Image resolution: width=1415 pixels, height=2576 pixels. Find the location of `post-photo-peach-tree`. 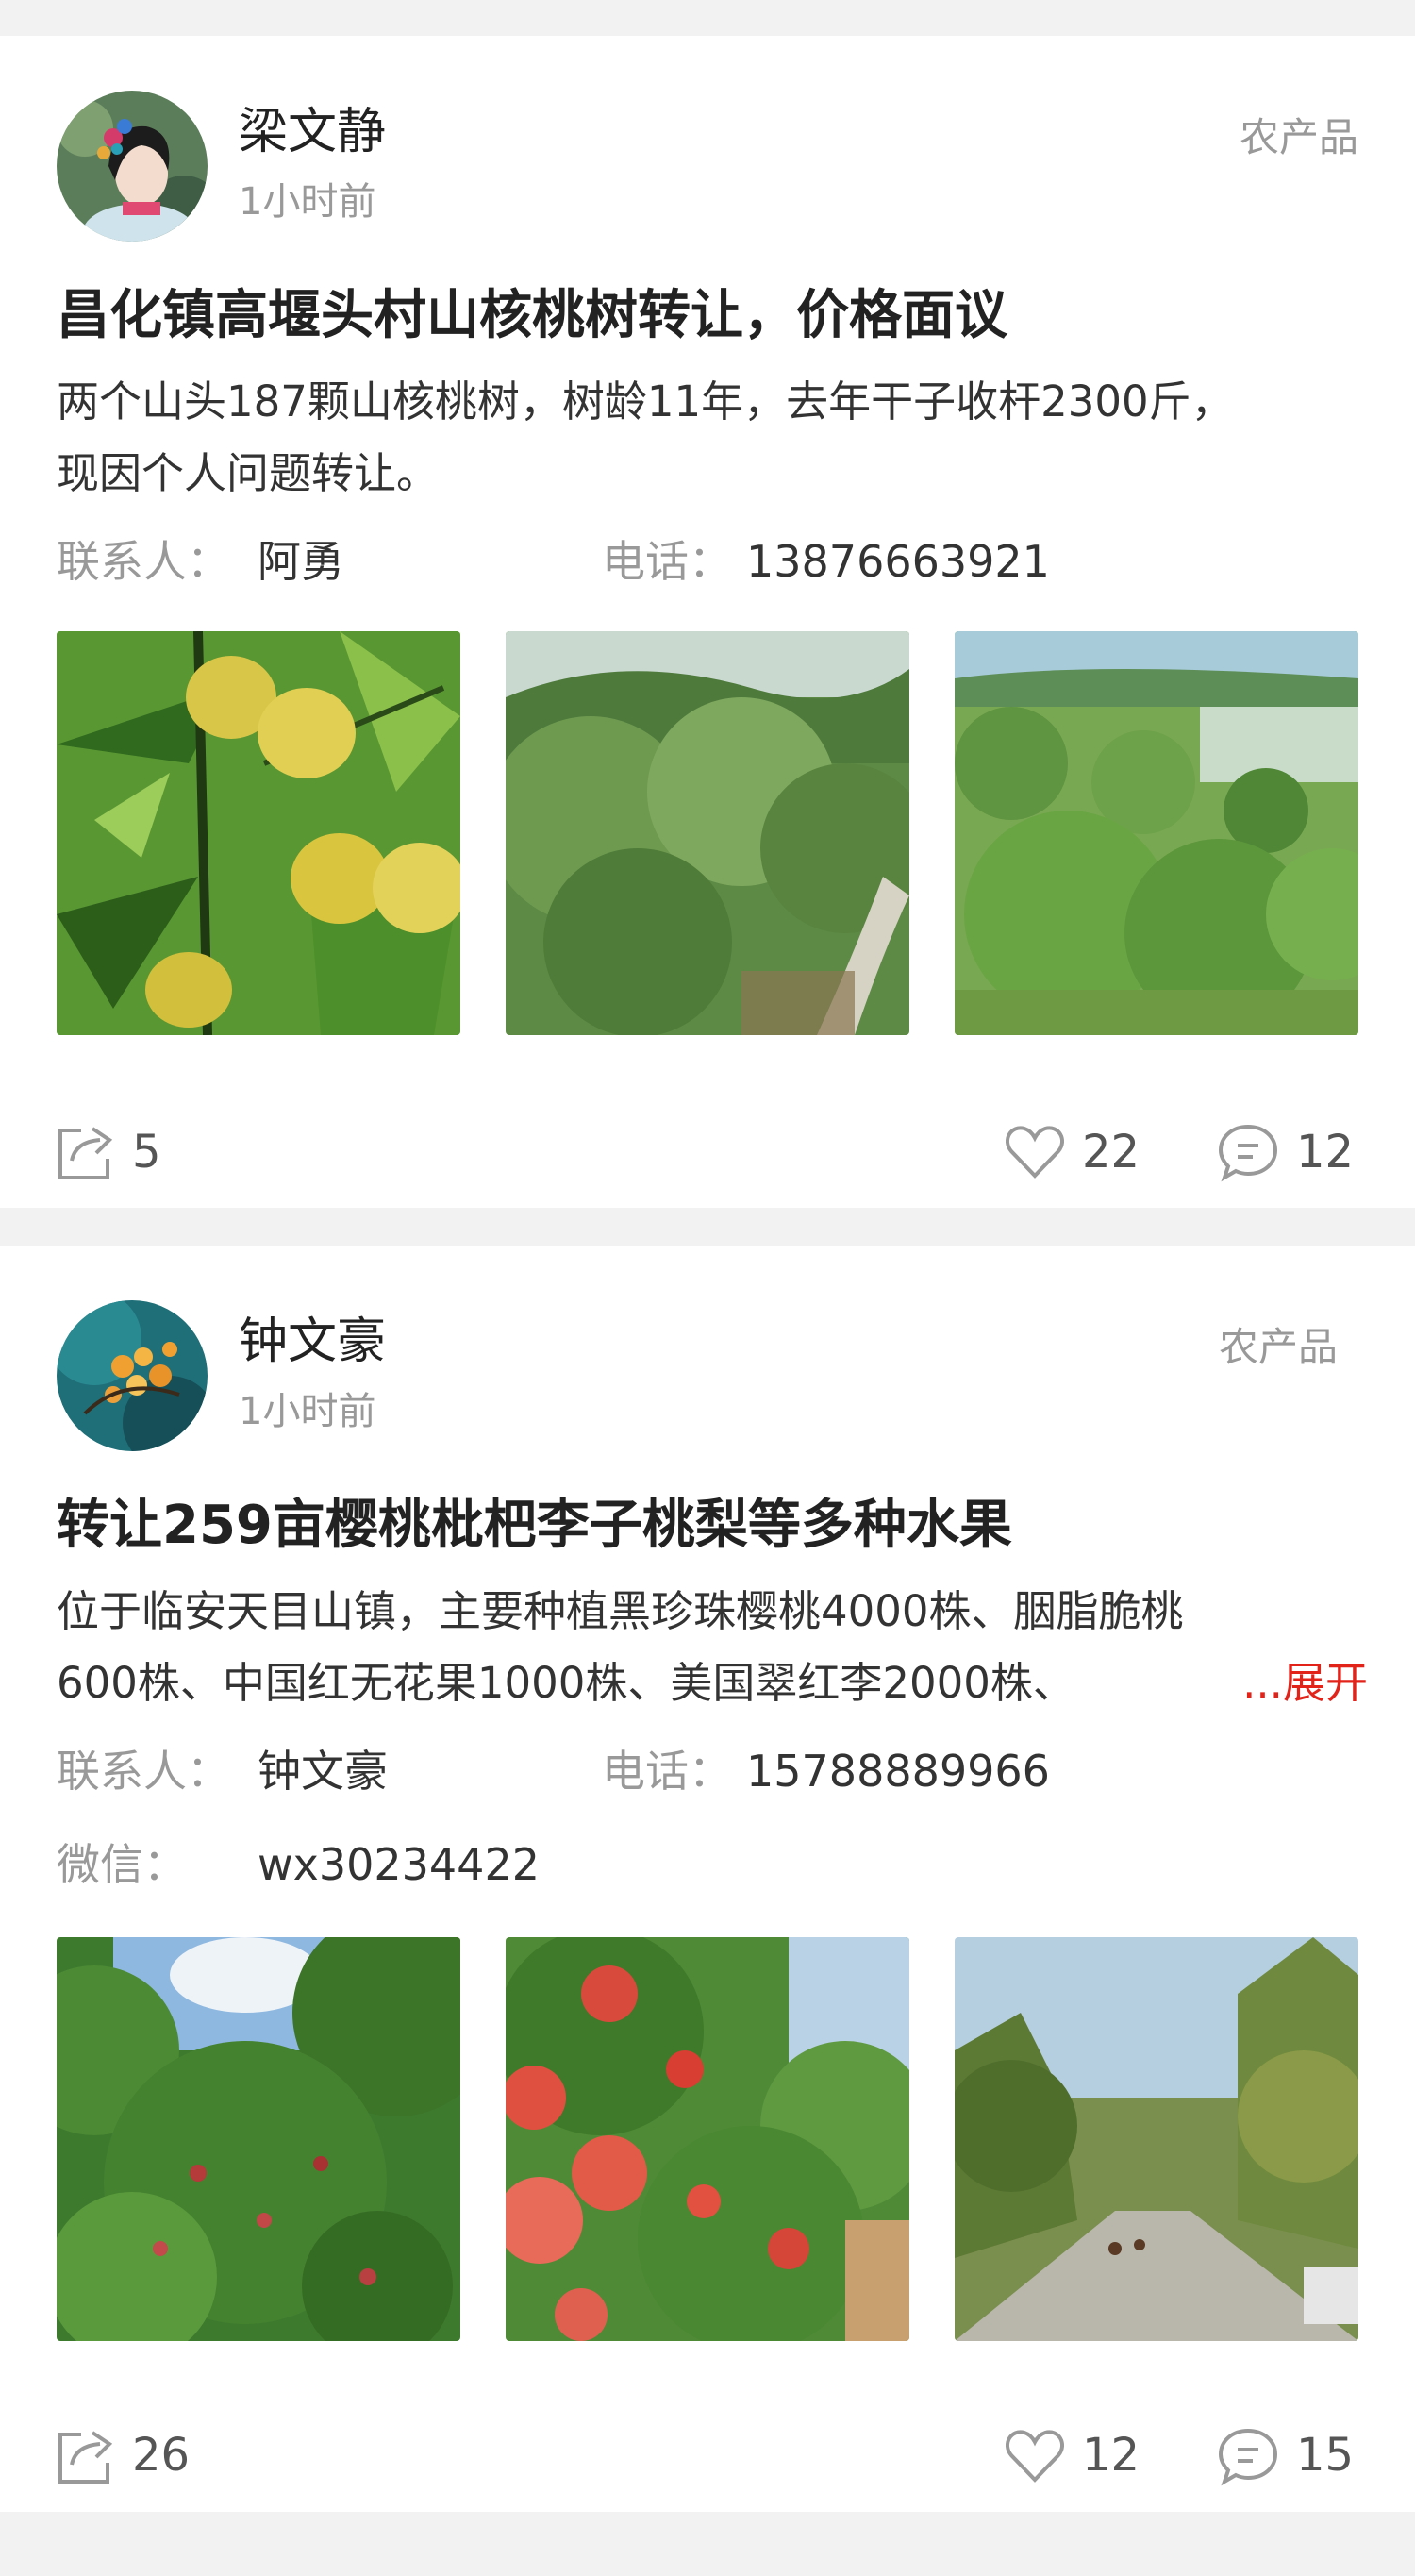

post-photo-peach-tree is located at coordinates (258, 2139).